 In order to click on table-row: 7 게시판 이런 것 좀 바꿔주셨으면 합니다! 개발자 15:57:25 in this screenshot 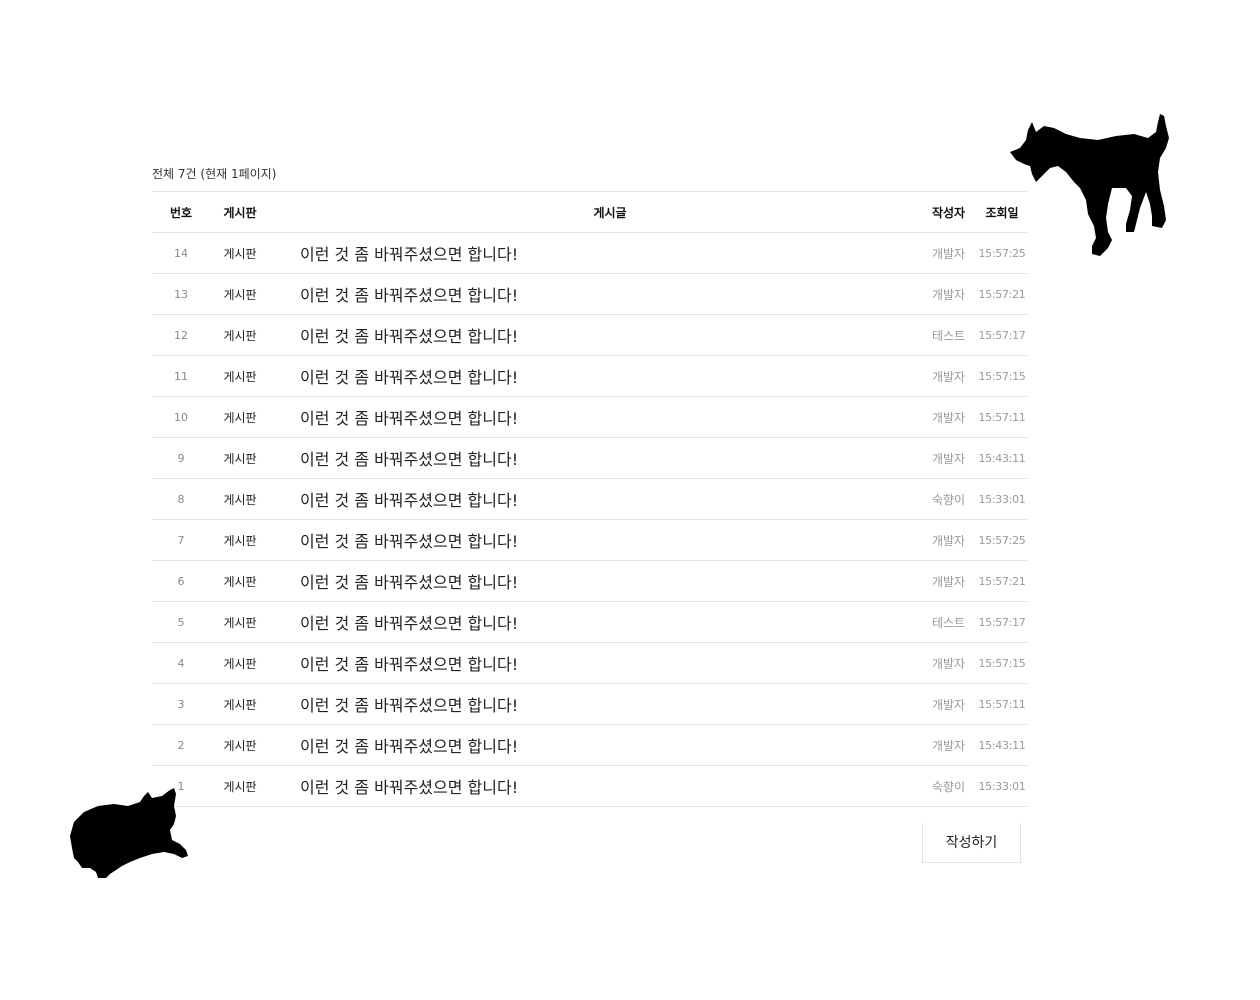, I will do `click(589, 540)`.